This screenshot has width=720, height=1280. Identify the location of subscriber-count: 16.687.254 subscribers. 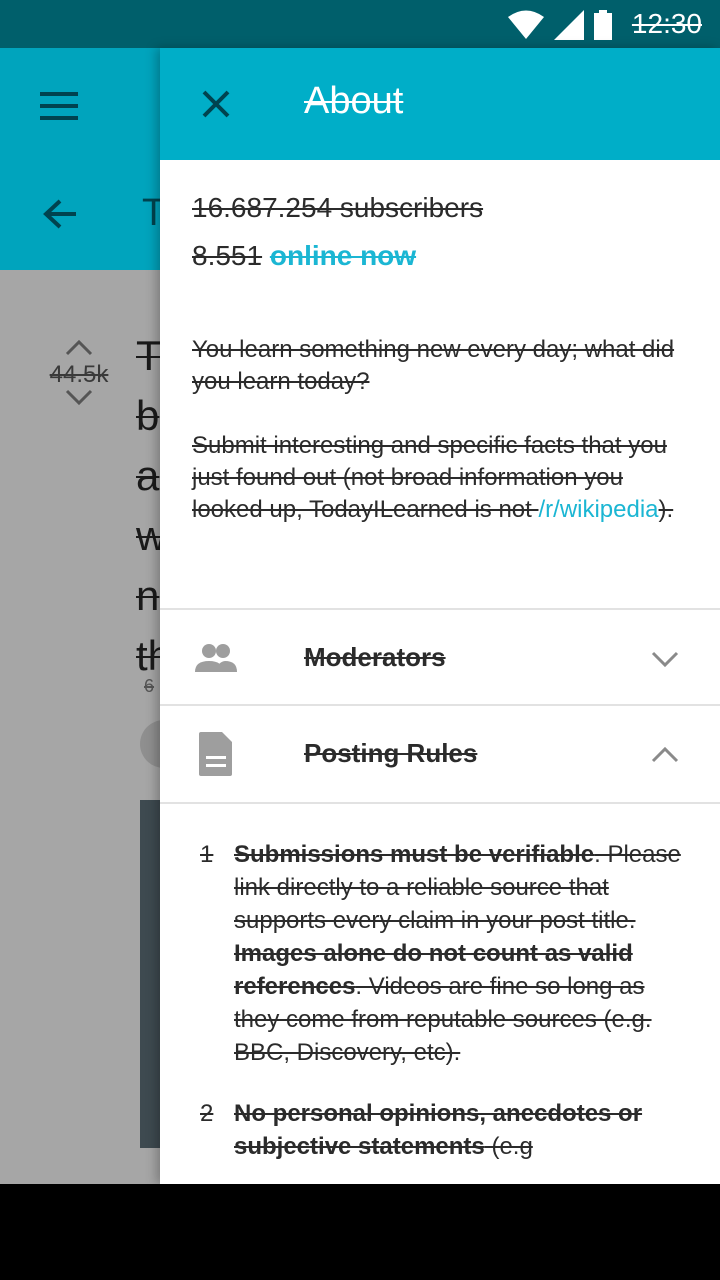
(338, 207).